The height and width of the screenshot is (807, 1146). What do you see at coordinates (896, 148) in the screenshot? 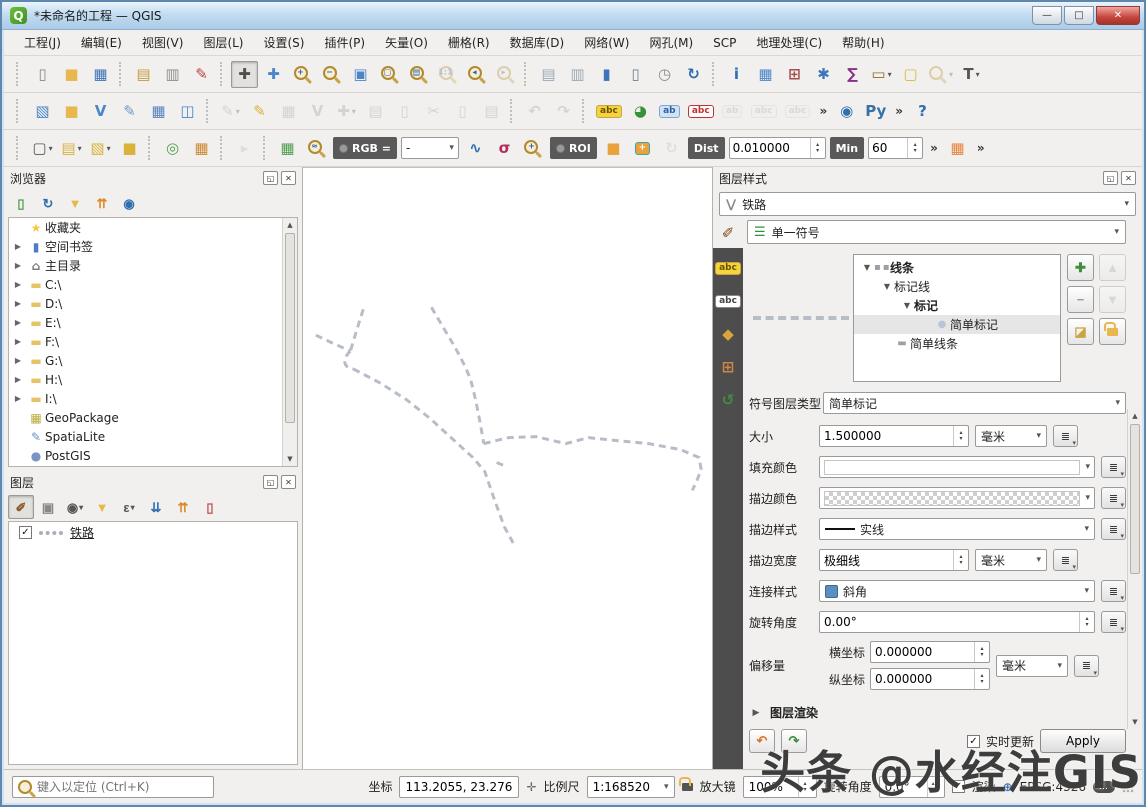
I see `roi-min-input: ▴▾` at bounding box center [896, 148].